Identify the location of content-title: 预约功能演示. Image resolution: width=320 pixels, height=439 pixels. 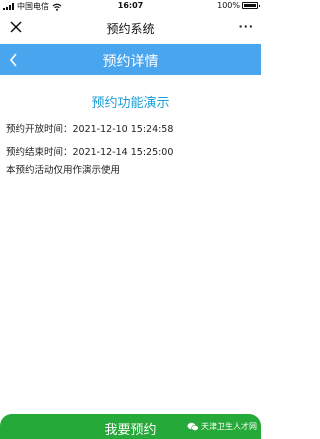
(130, 103).